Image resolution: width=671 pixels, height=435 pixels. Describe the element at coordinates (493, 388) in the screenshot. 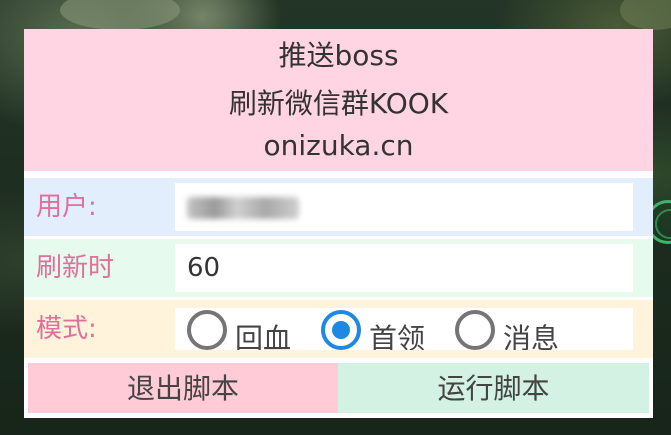

I see `run-script-button: 运行脚本` at that location.